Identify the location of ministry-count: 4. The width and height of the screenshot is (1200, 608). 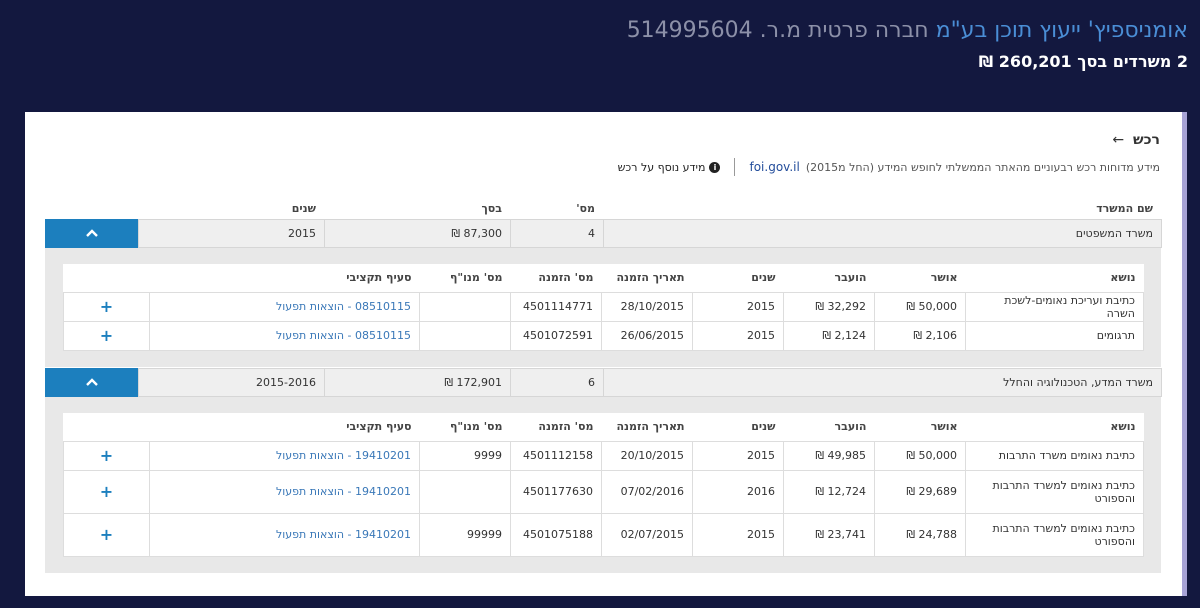
(557, 233).